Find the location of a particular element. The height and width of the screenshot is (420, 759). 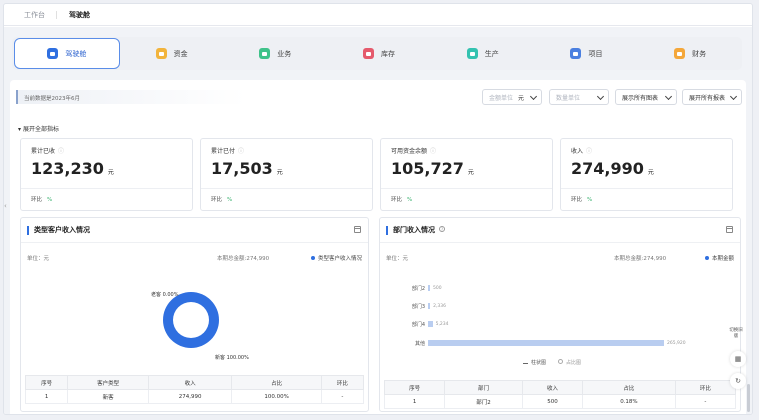

tab-cockpit: 驾驶舱 is located at coordinates (79, 17).